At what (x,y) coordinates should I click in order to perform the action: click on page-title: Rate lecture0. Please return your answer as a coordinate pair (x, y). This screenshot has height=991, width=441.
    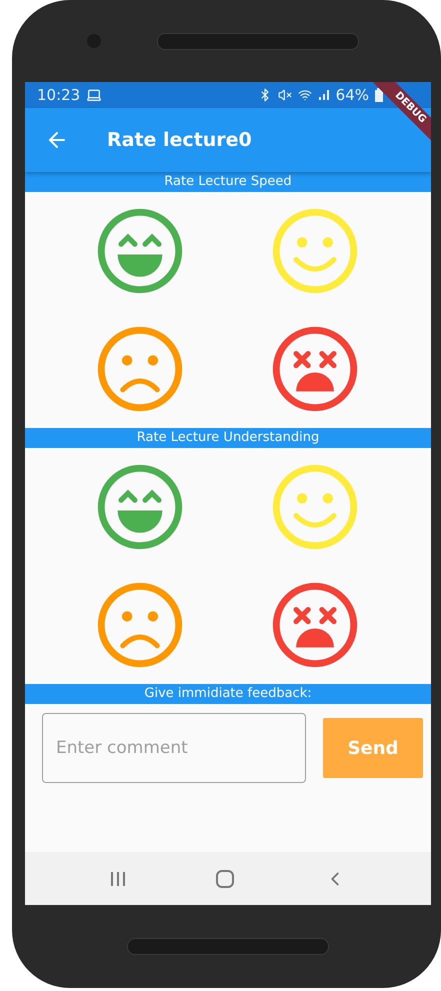
    Looking at the image, I should click on (179, 140).